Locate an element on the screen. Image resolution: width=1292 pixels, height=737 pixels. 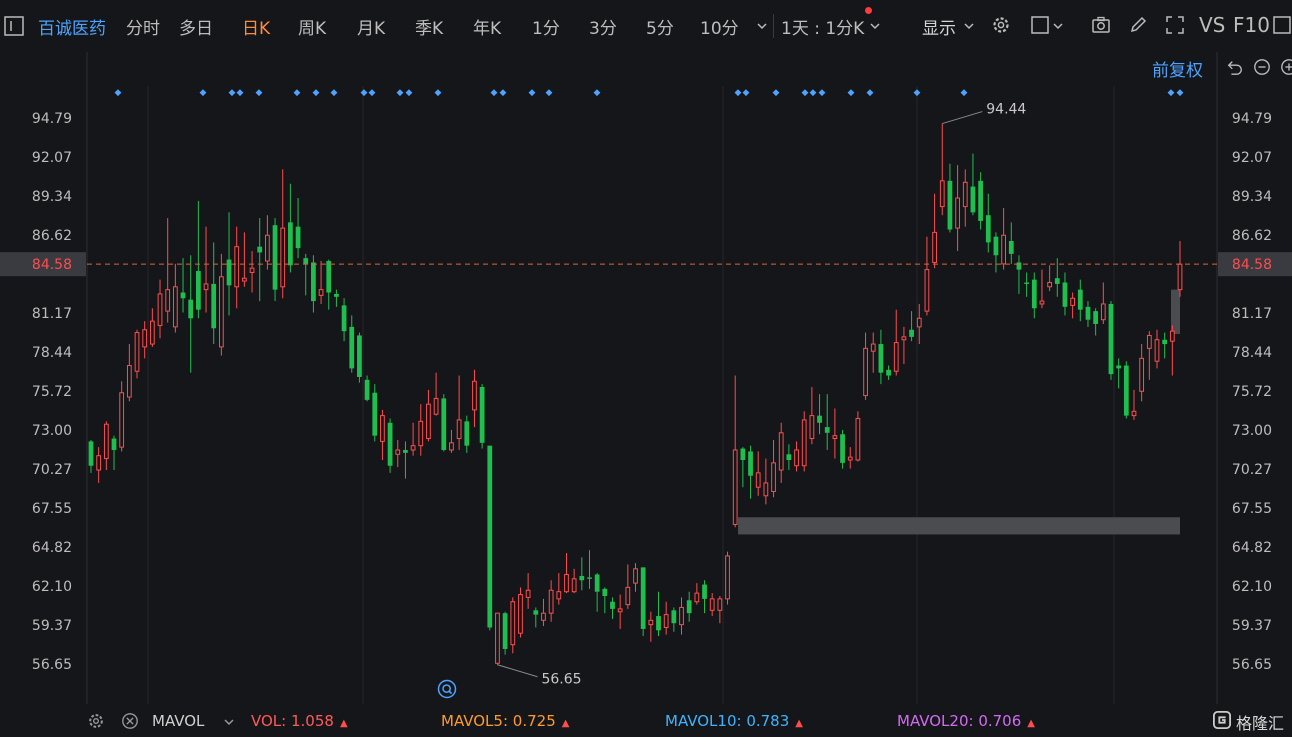
y-tick-left: 62.10 is located at coordinates (52, 587).